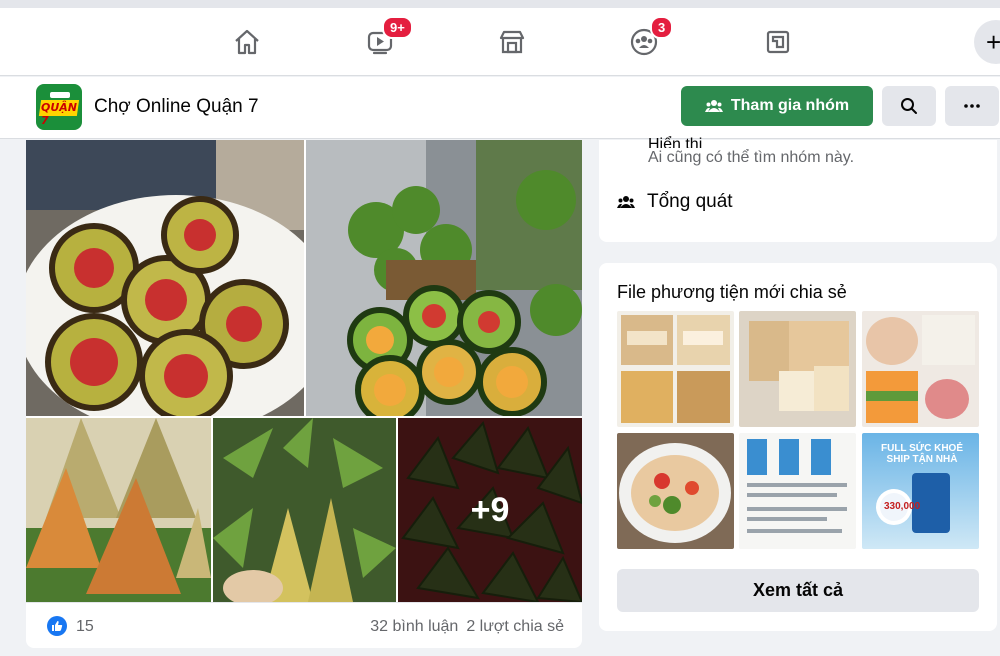 This screenshot has width=1000, height=656. What do you see at coordinates (987, 42) in the screenshot?
I see `create-plus-button: +` at bounding box center [987, 42].